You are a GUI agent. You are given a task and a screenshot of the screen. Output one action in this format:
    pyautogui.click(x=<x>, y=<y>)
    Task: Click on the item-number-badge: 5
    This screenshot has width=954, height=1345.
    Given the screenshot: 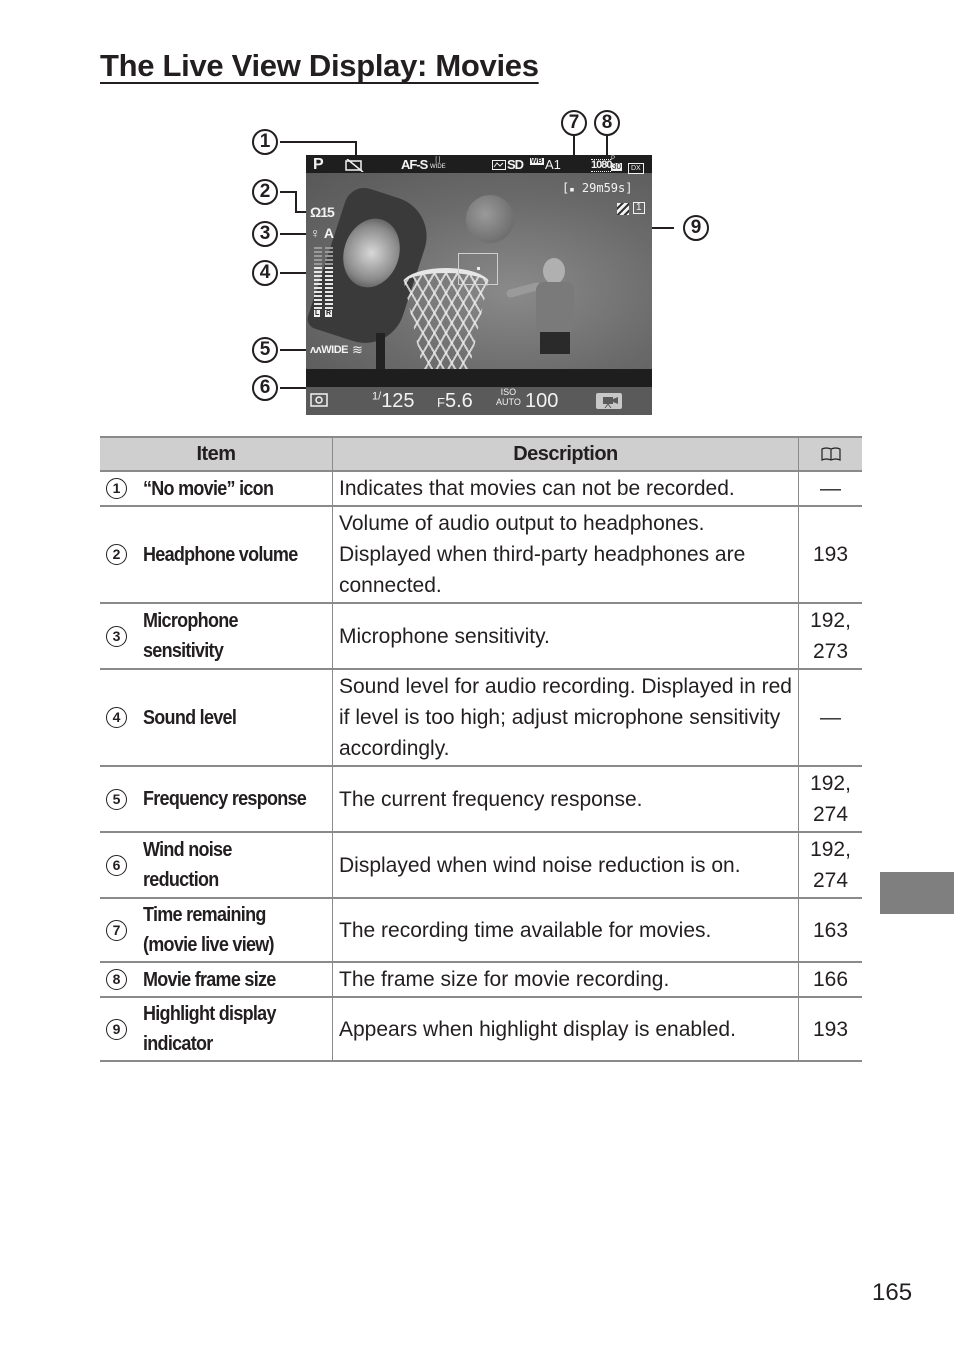 What is the action you would take?
    pyautogui.click(x=116, y=799)
    